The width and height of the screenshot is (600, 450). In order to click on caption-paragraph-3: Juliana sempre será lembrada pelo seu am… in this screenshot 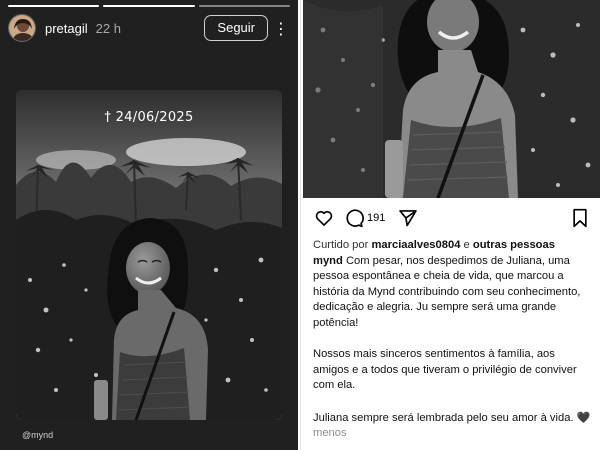, I will do `click(453, 426)`.